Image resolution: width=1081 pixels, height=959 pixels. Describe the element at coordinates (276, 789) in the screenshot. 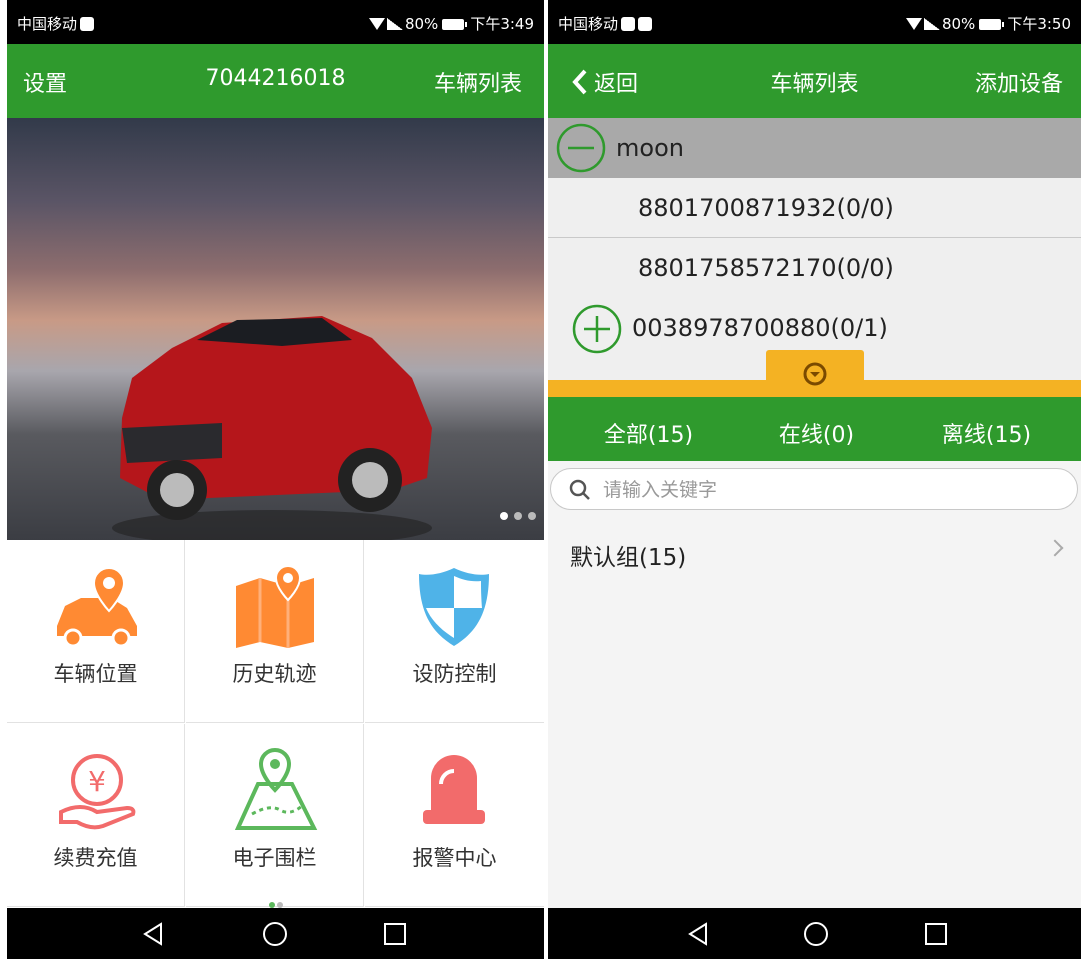

I see `geofence-icon` at that location.